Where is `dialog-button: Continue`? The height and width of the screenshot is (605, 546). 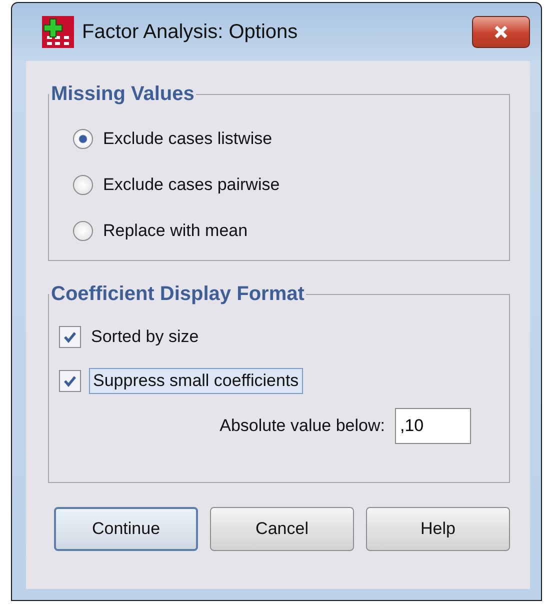
dialog-button: Continue is located at coordinates (126, 529).